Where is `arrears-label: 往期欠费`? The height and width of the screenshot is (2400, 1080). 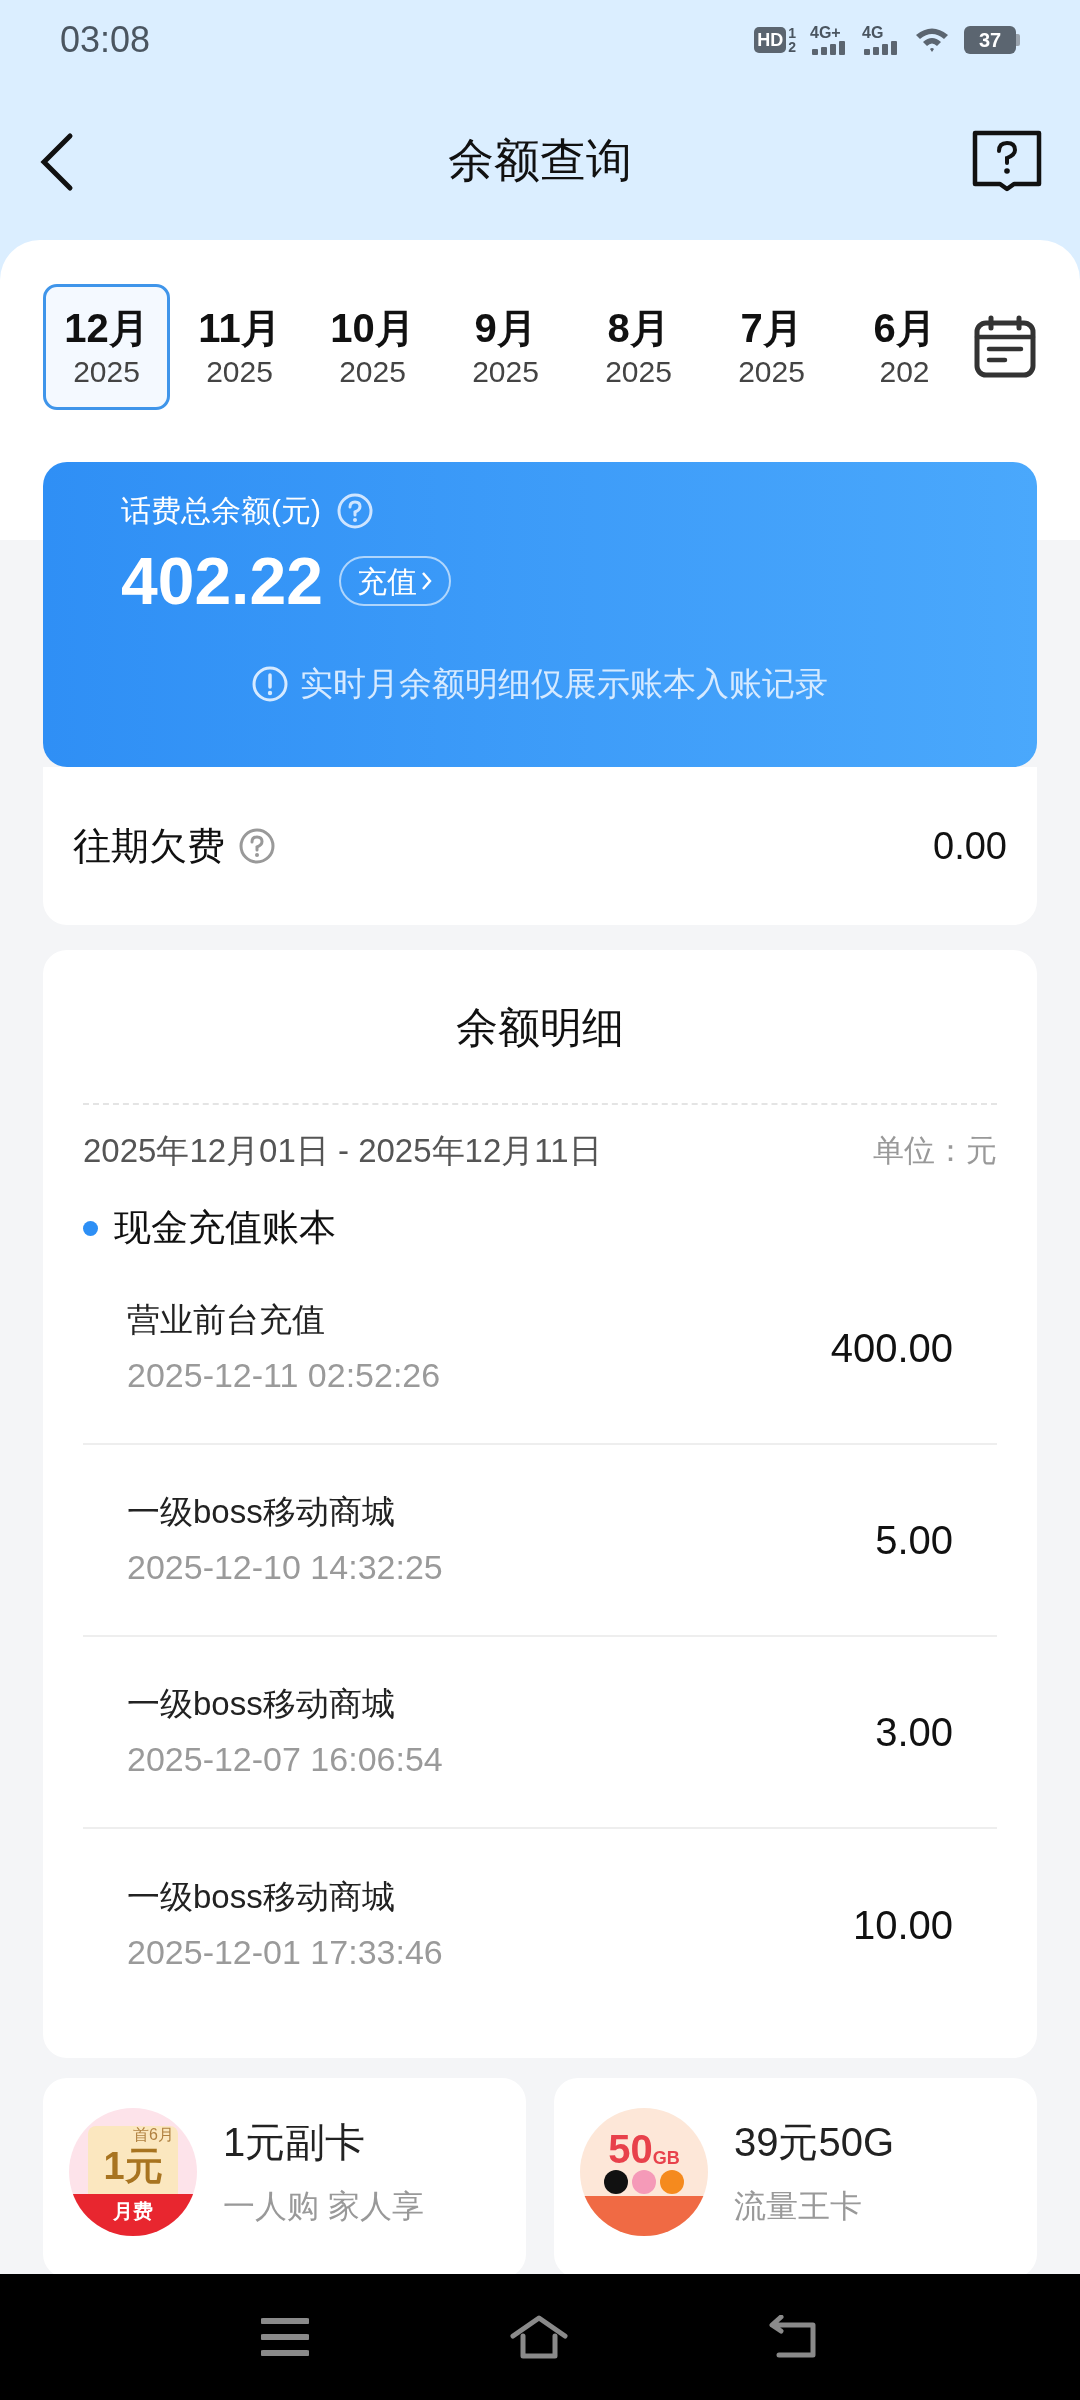 arrears-label: 往期欠费 is located at coordinates (149, 846).